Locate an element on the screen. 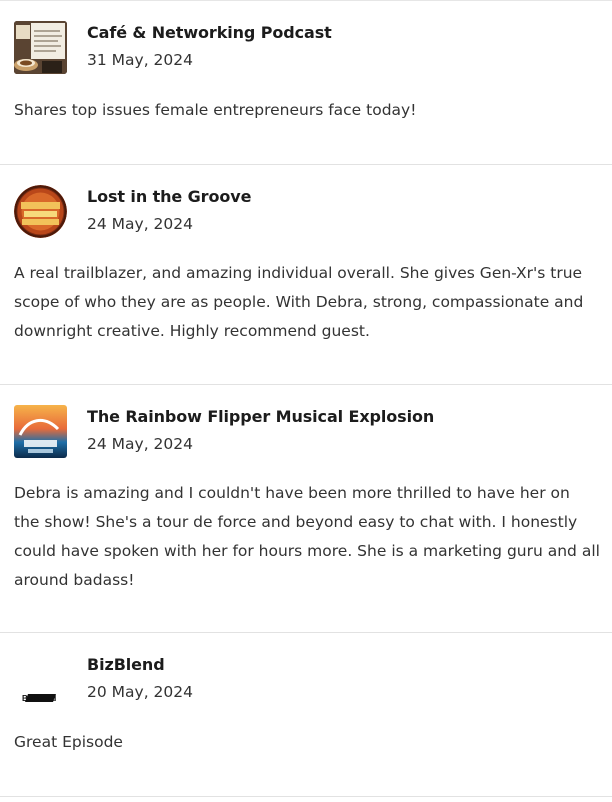 The image size is (612, 802). lost-in-the-groove-logo is located at coordinates (40, 211).